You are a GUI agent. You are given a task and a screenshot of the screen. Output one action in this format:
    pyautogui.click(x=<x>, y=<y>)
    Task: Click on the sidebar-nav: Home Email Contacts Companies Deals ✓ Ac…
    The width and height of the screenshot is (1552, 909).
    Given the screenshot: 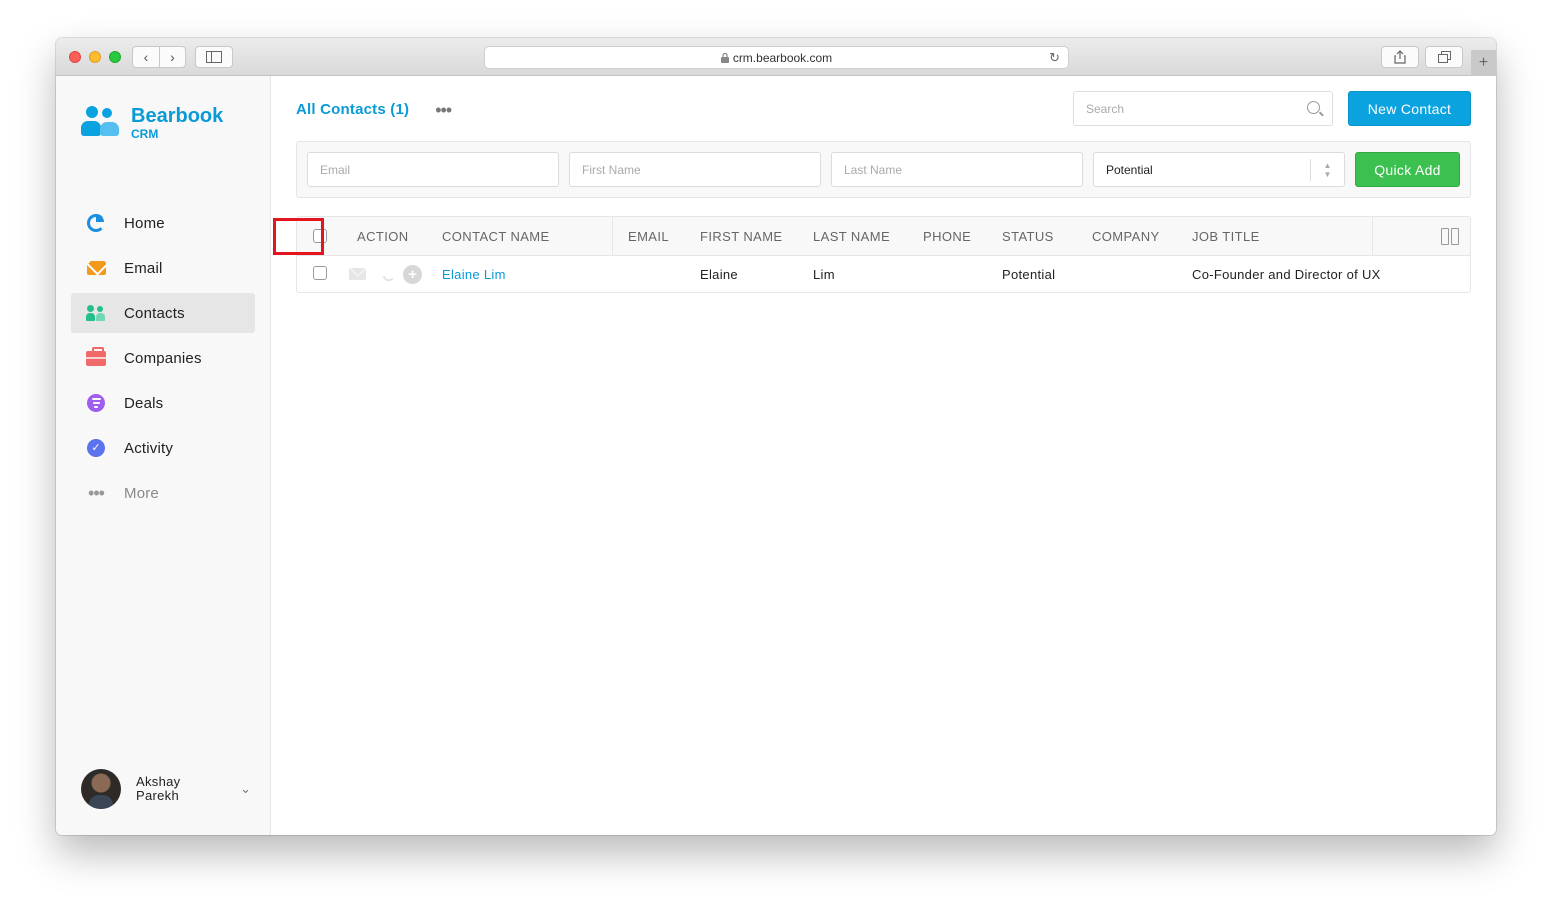 What is the action you would take?
    pyautogui.click(x=163, y=360)
    